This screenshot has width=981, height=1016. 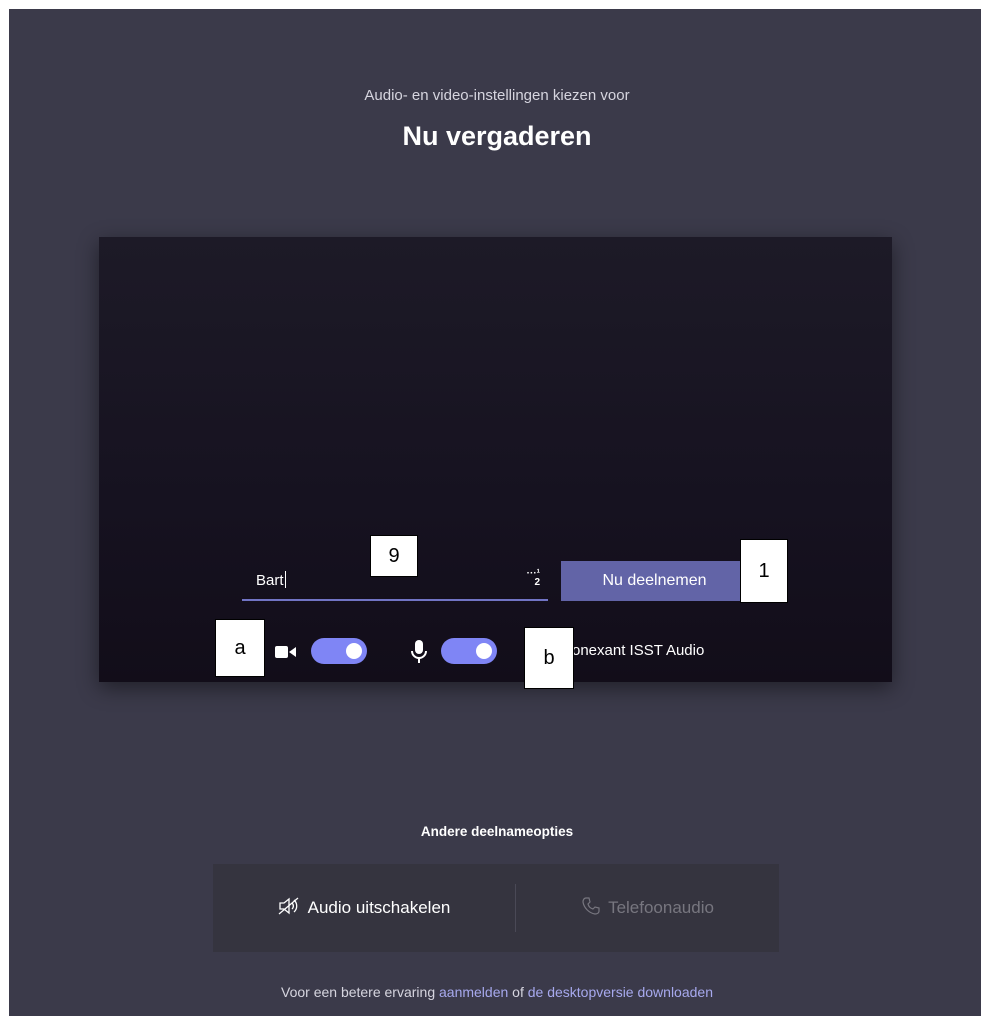 I want to click on phone-icon, so click(x=595, y=908).